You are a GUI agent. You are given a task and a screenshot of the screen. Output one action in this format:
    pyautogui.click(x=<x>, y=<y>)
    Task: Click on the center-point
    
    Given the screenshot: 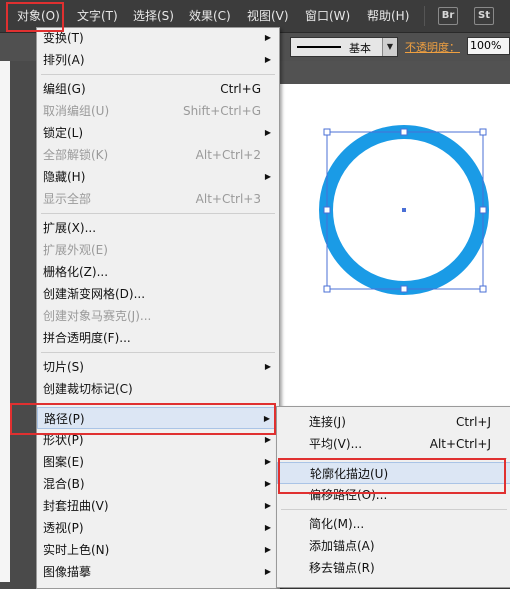 What is the action you would take?
    pyautogui.click(x=404, y=210)
    